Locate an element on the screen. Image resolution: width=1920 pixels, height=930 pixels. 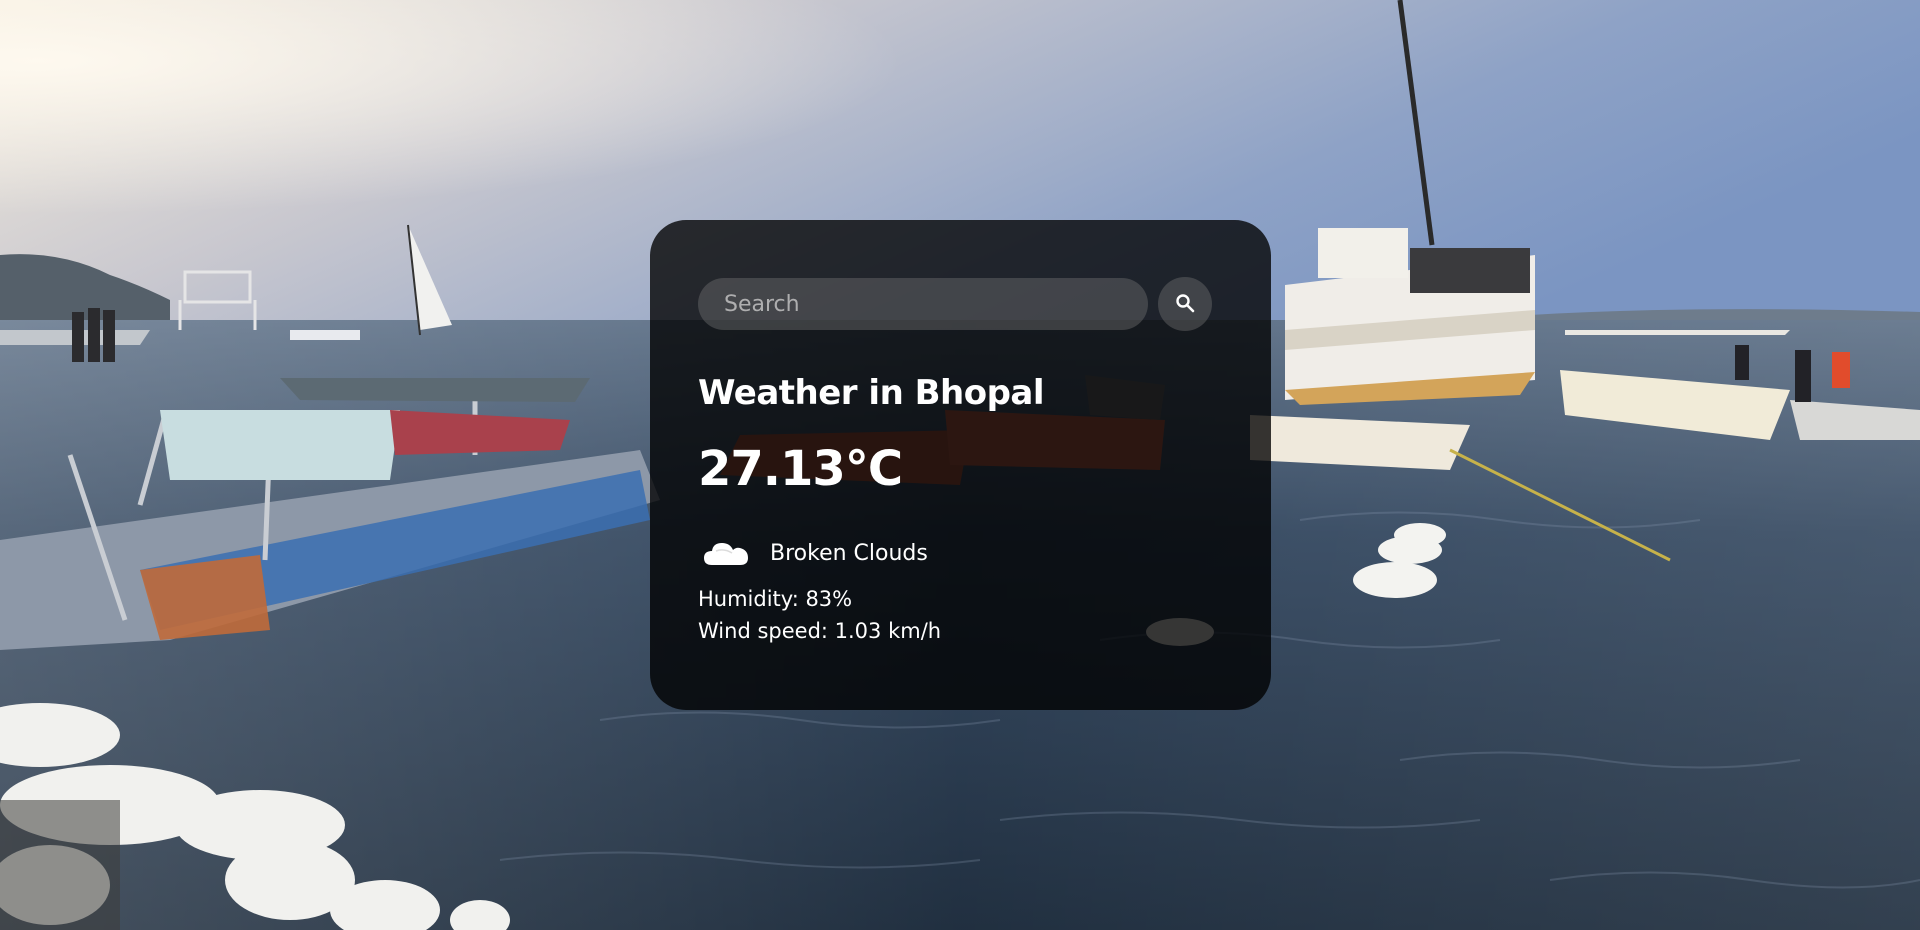
condition-row: Broken Clouds is located at coordinates (960, 553).